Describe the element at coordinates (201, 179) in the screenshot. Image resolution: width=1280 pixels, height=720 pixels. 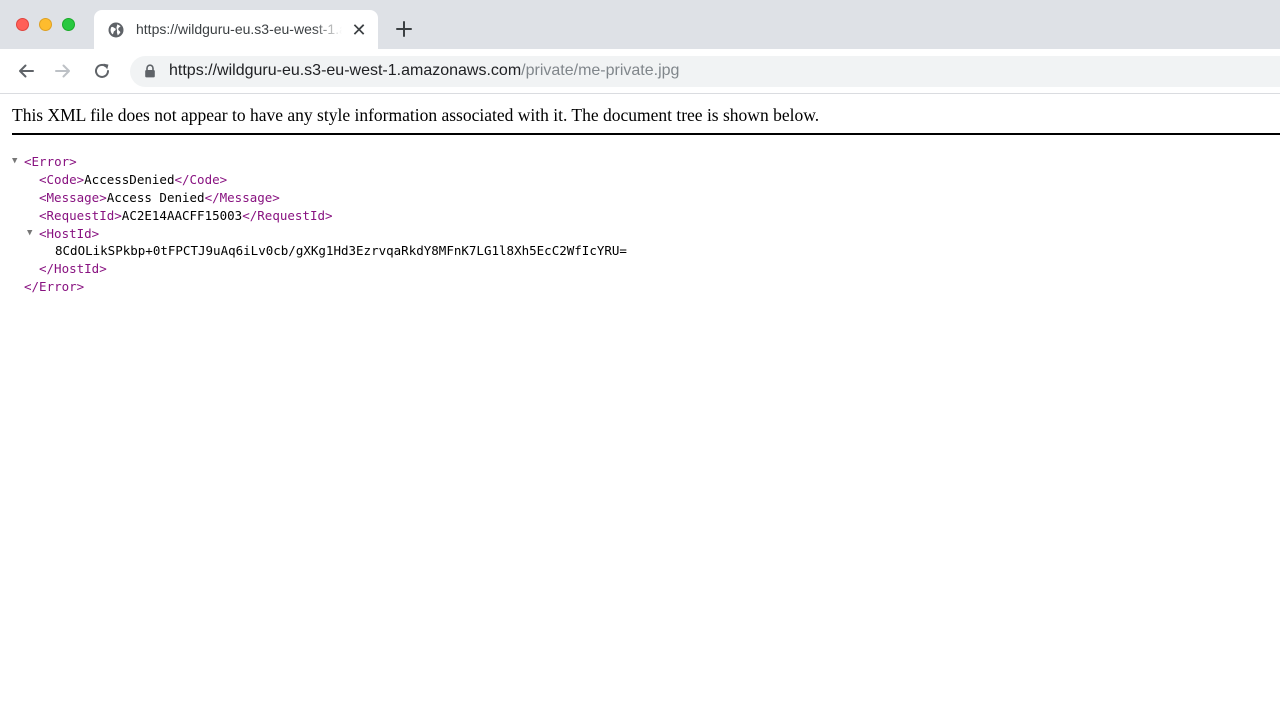
I see `xml-tag: </Code>` at that location.